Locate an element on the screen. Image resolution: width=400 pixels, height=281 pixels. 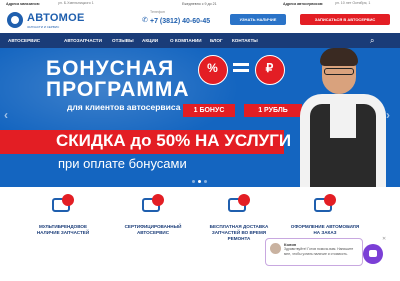
slider-dots is located at coordinates (202, 182).